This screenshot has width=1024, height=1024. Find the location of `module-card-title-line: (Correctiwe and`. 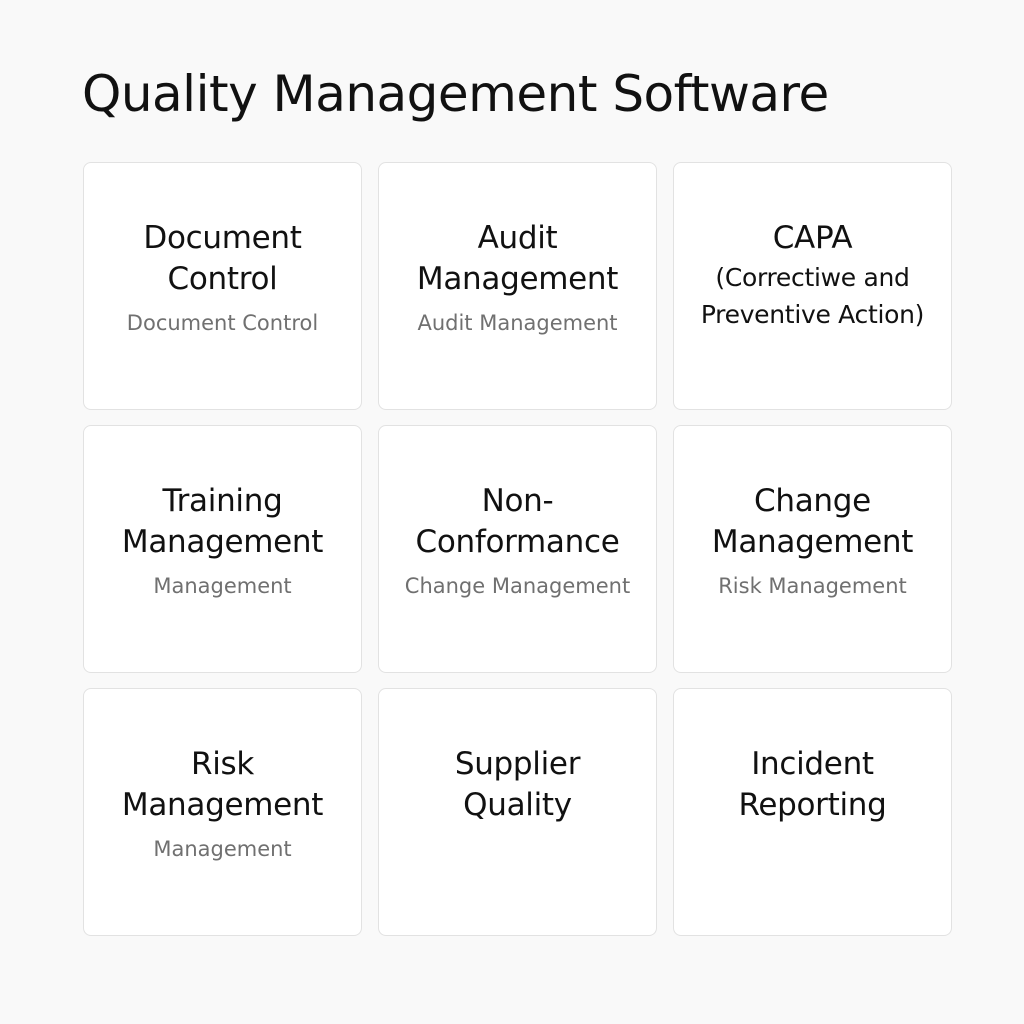

module-card-title-line: (Correctiwe and is located at coordinates (812, 277).